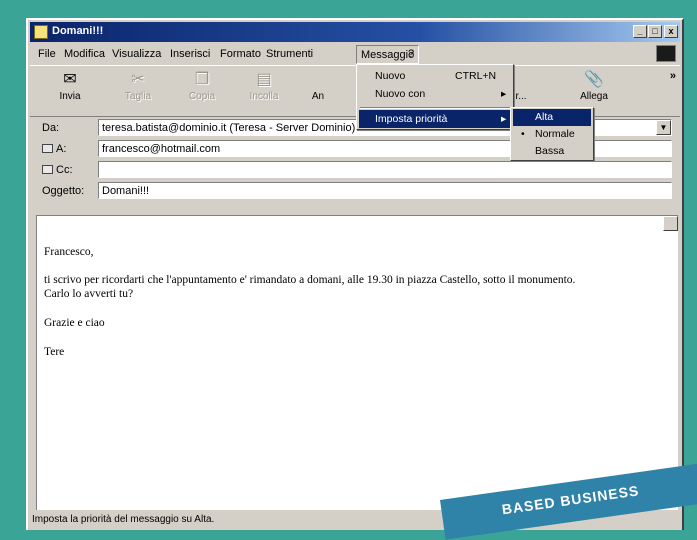 The width and height of the screenshot is (697, 540). I want to click on subject-label: Oggetto:, so click(63, 191).